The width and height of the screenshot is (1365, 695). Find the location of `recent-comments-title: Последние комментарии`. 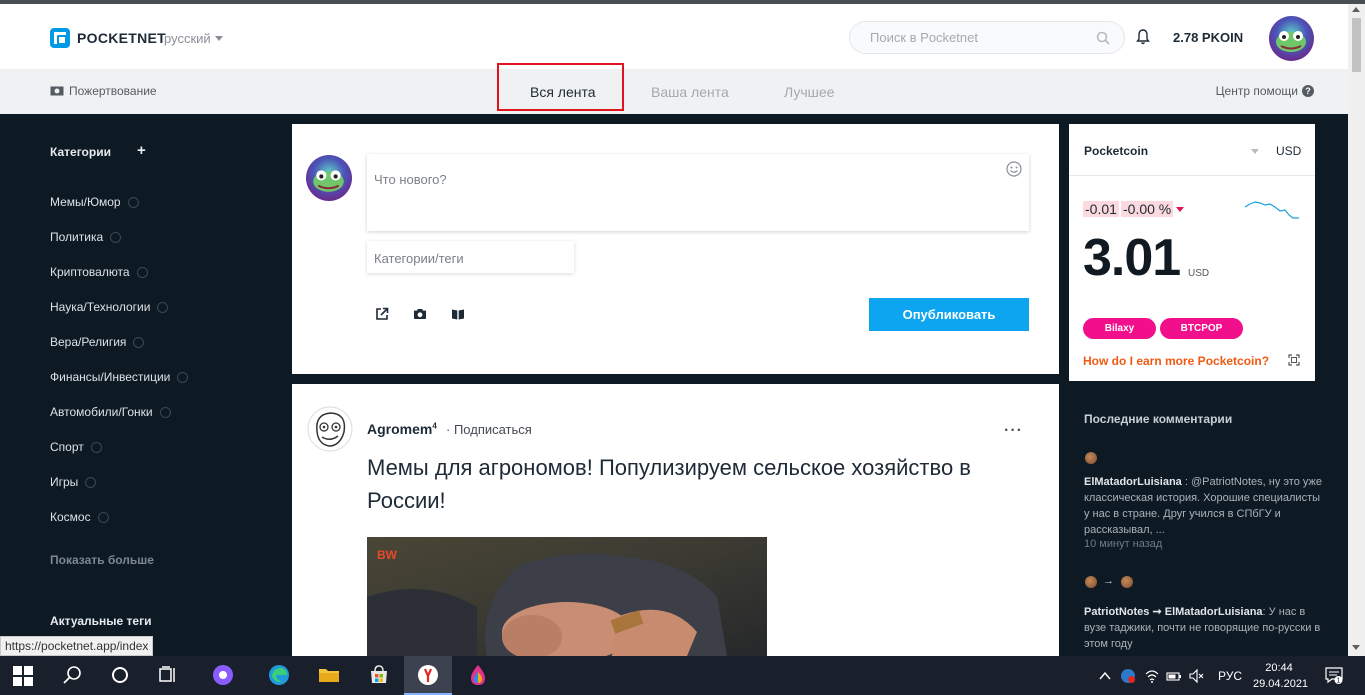

recent-comments-title: Последние комментарии is located at coordinates (1158, 419).